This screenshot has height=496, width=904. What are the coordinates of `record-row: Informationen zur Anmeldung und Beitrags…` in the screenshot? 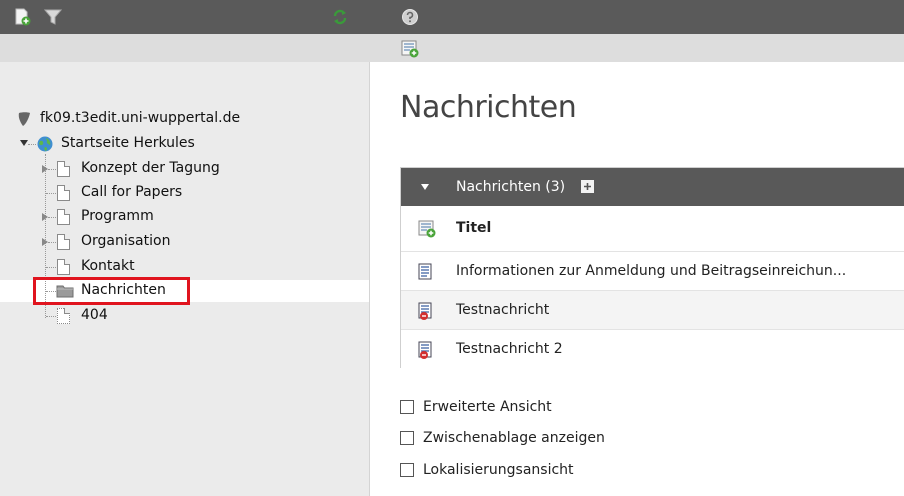 It's located at (652, 270).